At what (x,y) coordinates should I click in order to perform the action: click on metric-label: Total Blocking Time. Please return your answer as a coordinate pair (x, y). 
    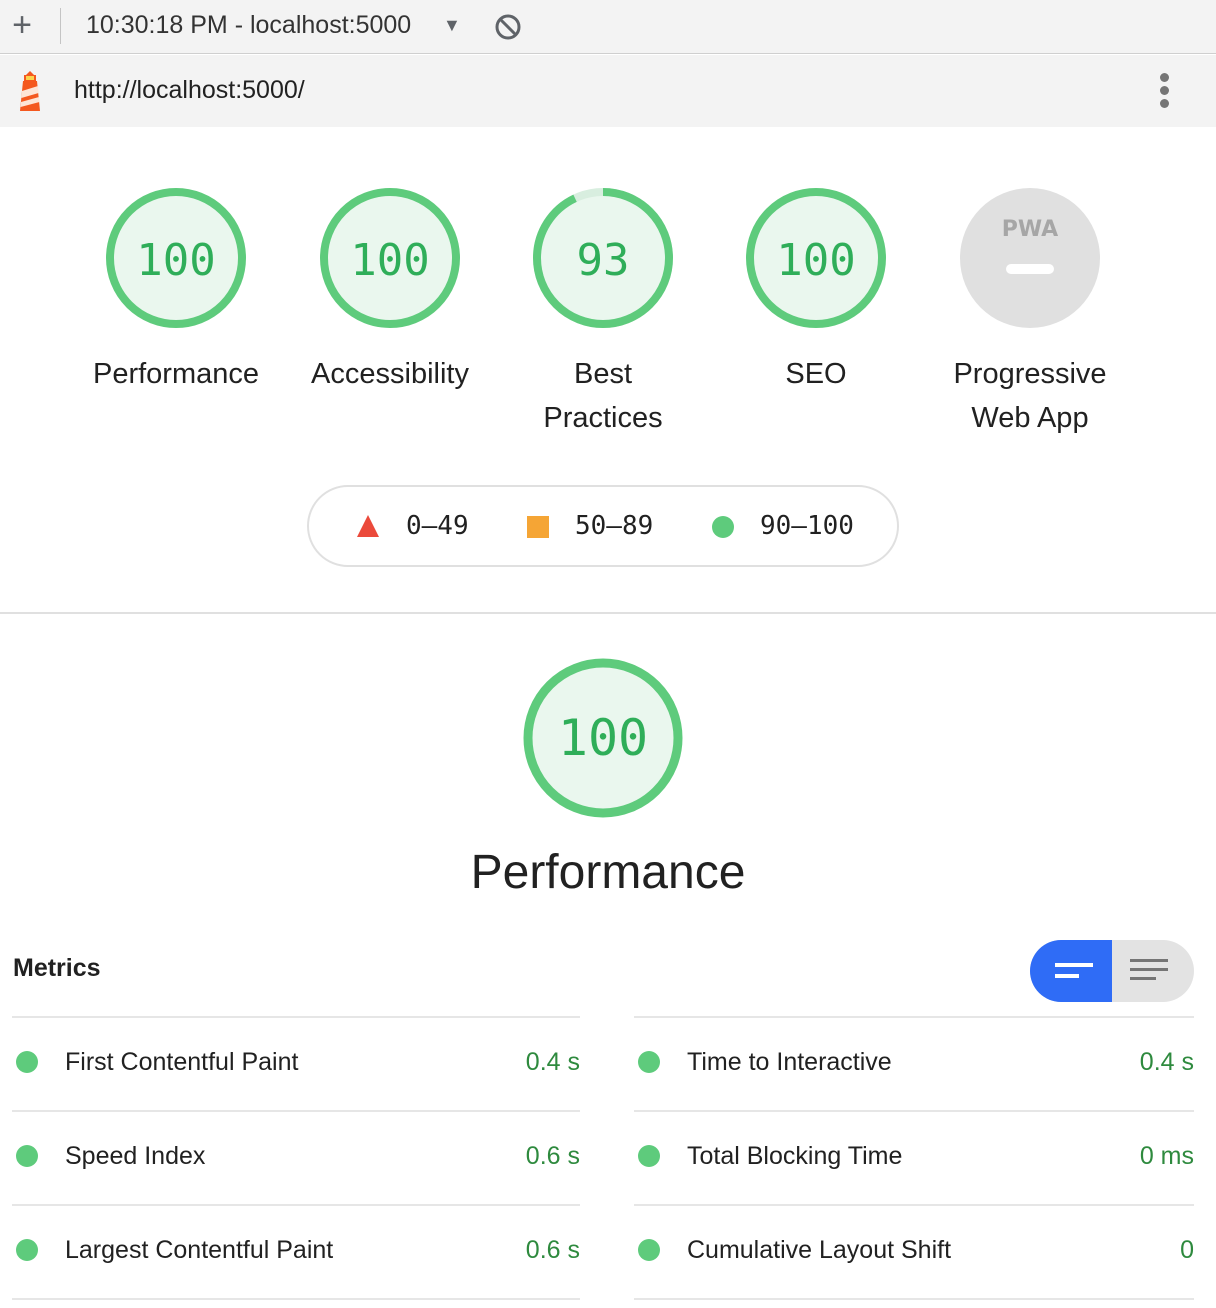
    Looking at the image, I should click on (795, 1156).